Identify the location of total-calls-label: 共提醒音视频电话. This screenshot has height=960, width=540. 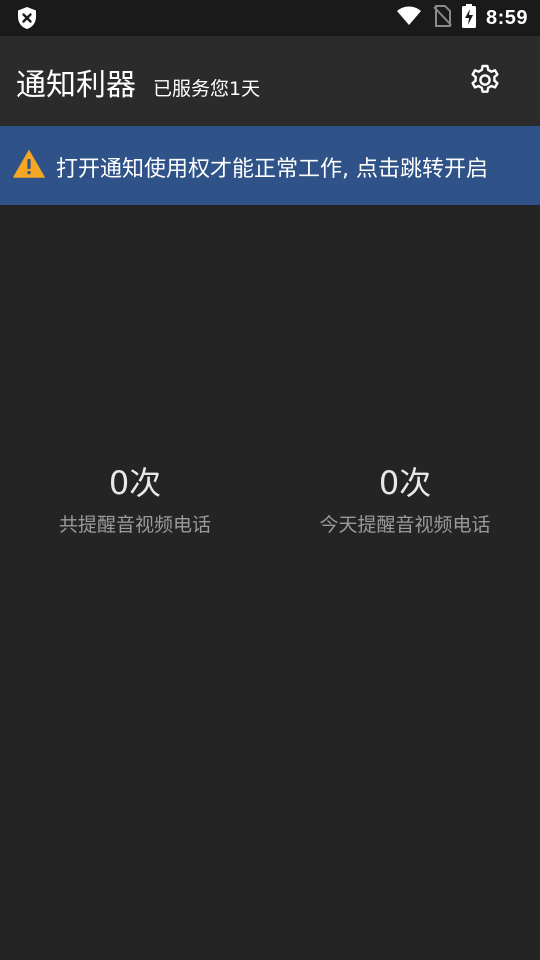
(134, 525).